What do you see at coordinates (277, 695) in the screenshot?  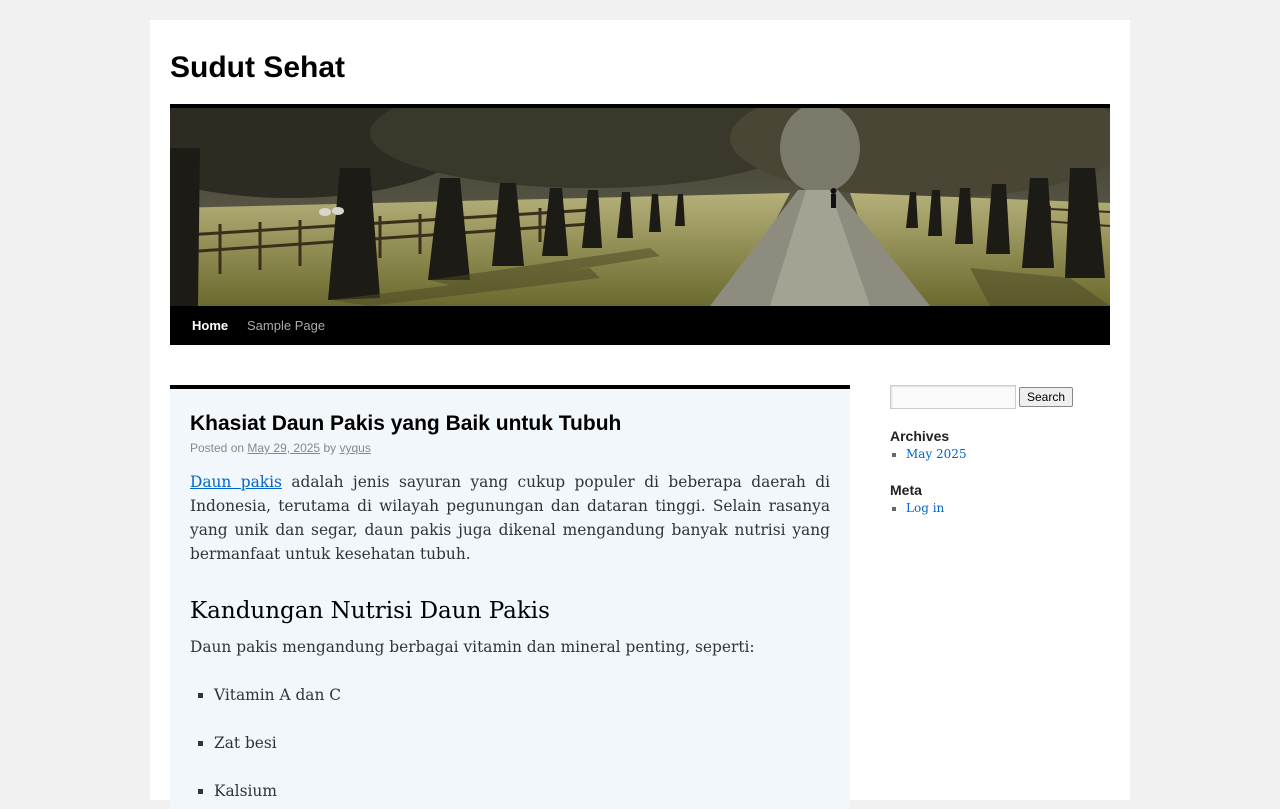 I see `list-item: Vitamin A dan C` at bounding box center [277, 695].